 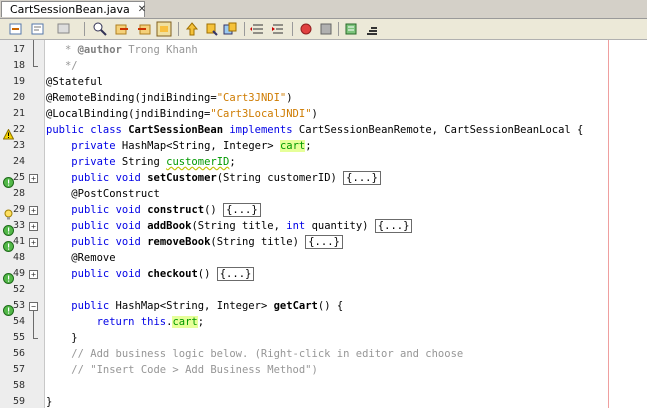 What do you see at coordinates (18, 353) in the screenshot?
I see `line-number: 56` at bounding box center [18, 353].